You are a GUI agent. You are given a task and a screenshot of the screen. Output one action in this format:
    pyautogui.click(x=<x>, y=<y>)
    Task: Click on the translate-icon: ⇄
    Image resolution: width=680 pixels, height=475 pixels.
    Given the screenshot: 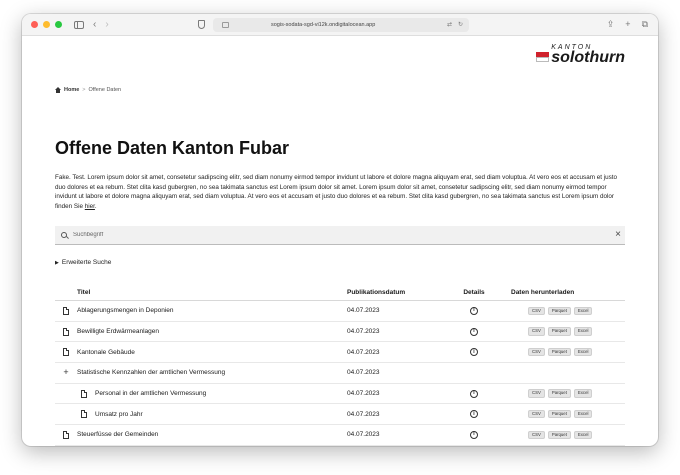 What is the action you would take?
    pyautogui.click(x=449, y=24)
    